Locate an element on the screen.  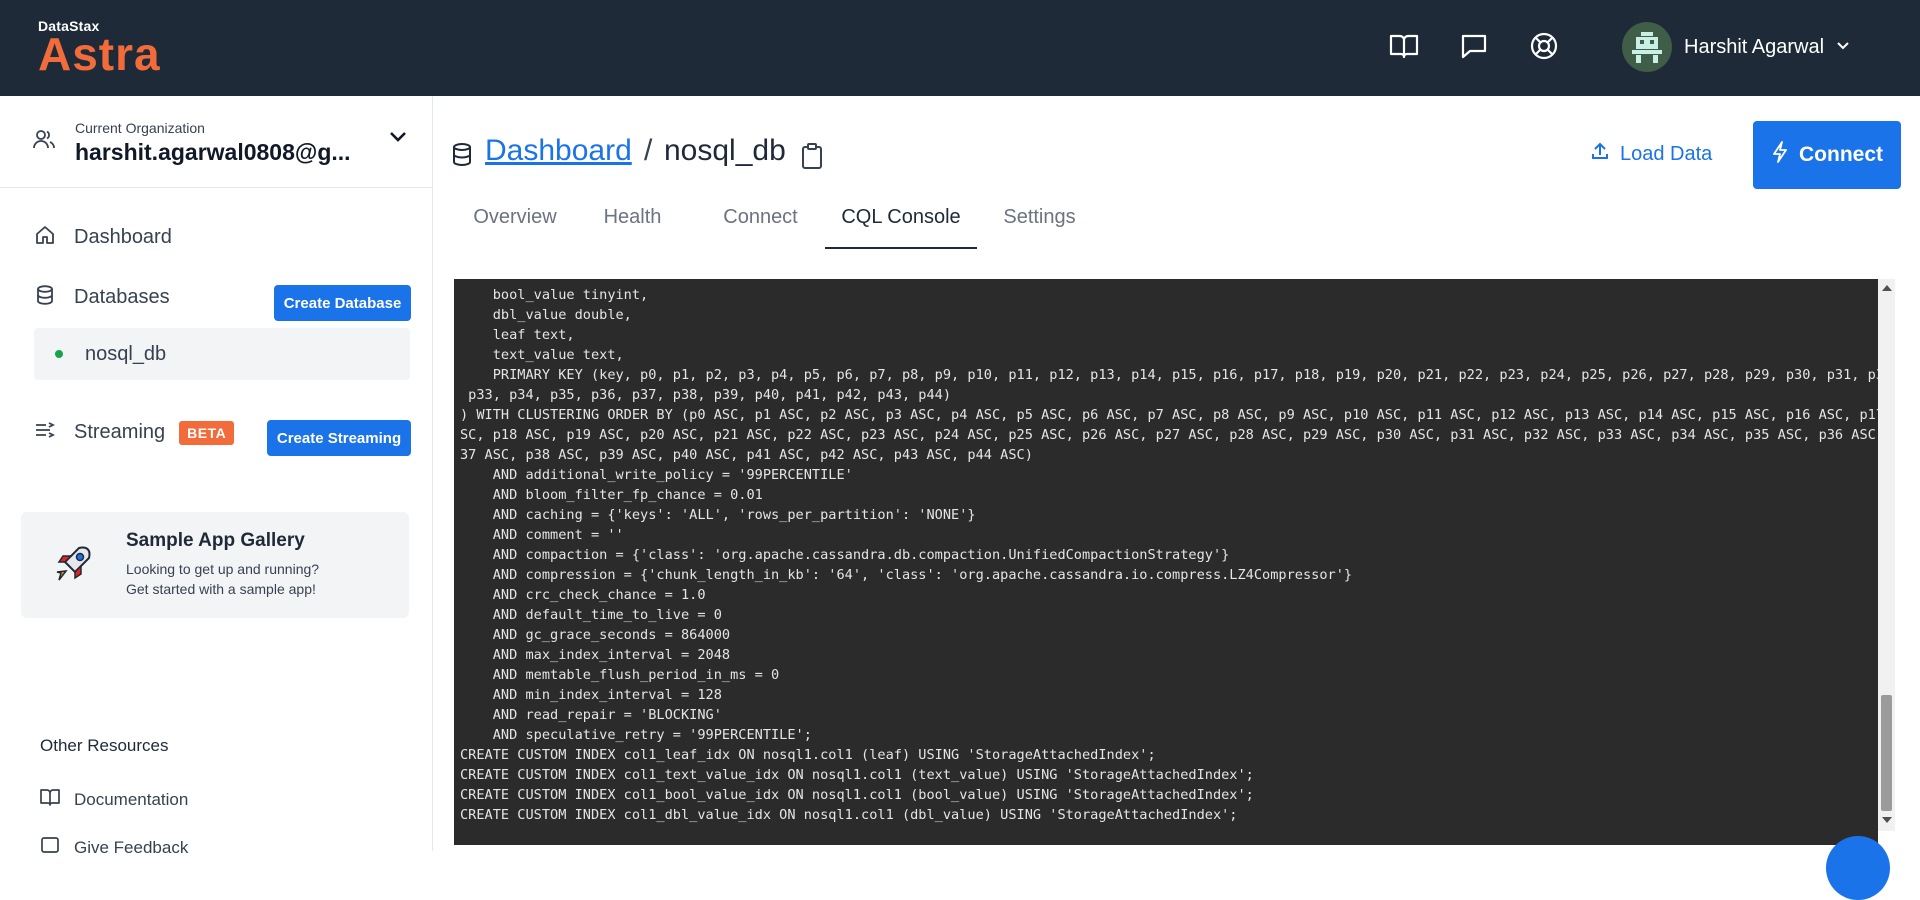
help-chat-button is located at coordinates (1858, 868).